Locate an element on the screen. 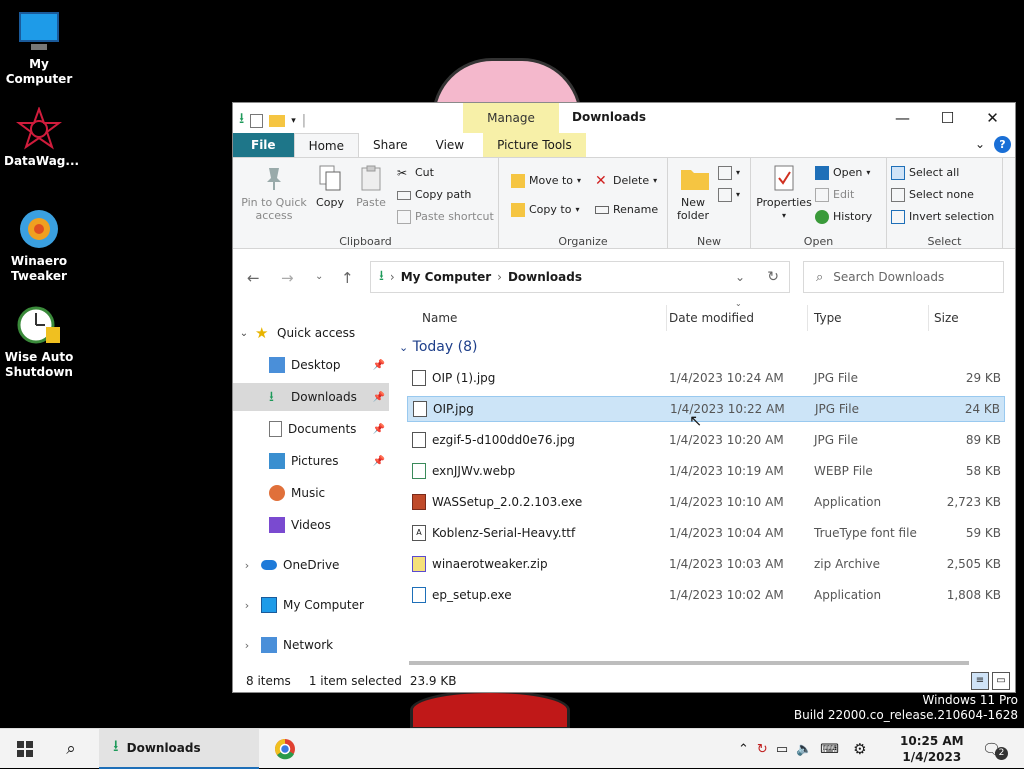 This screenshot has height=769, width=1024. notification-count-badge: 2 is located at coordinates (1001, 753).